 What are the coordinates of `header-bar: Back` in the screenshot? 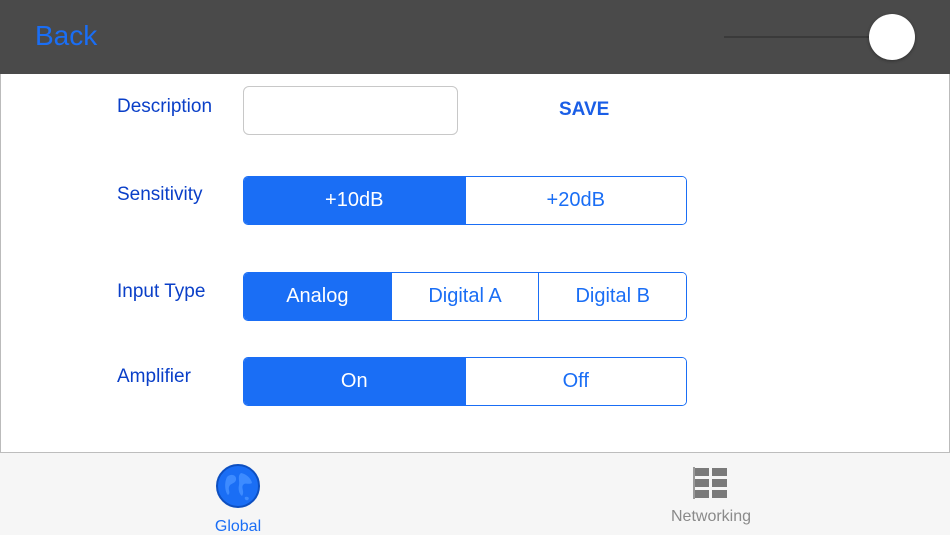 It's located at (475, 37).